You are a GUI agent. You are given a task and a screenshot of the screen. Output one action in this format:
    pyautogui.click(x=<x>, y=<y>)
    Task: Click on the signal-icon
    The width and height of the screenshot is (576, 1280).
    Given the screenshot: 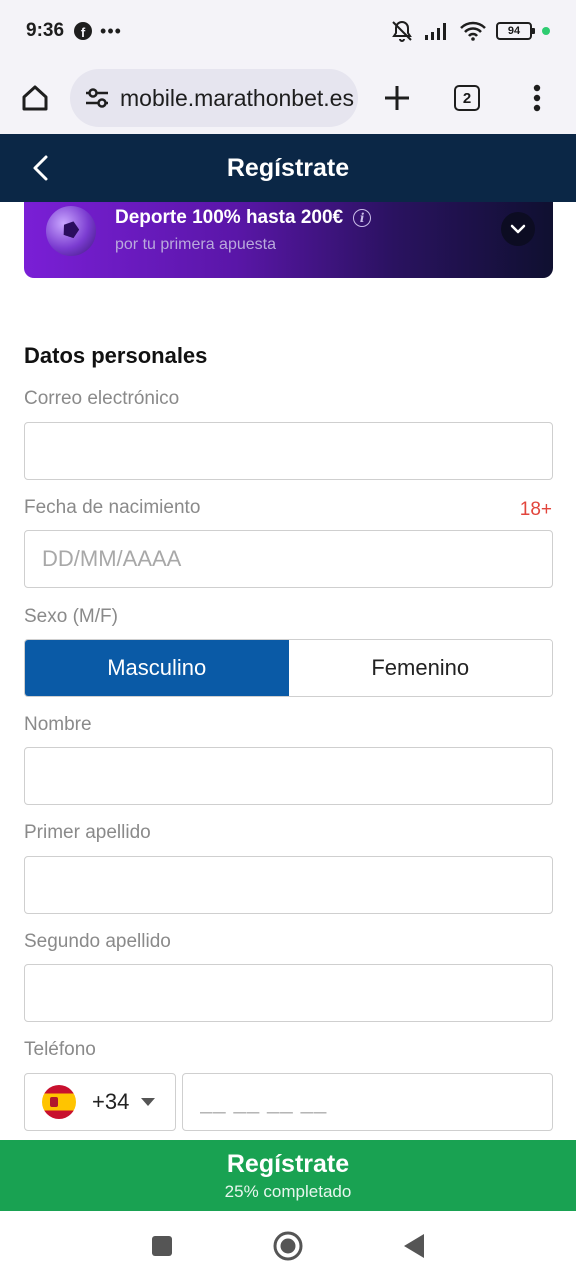 What is the action you would take?
    pyautogui.click(x=435, y=31)
    